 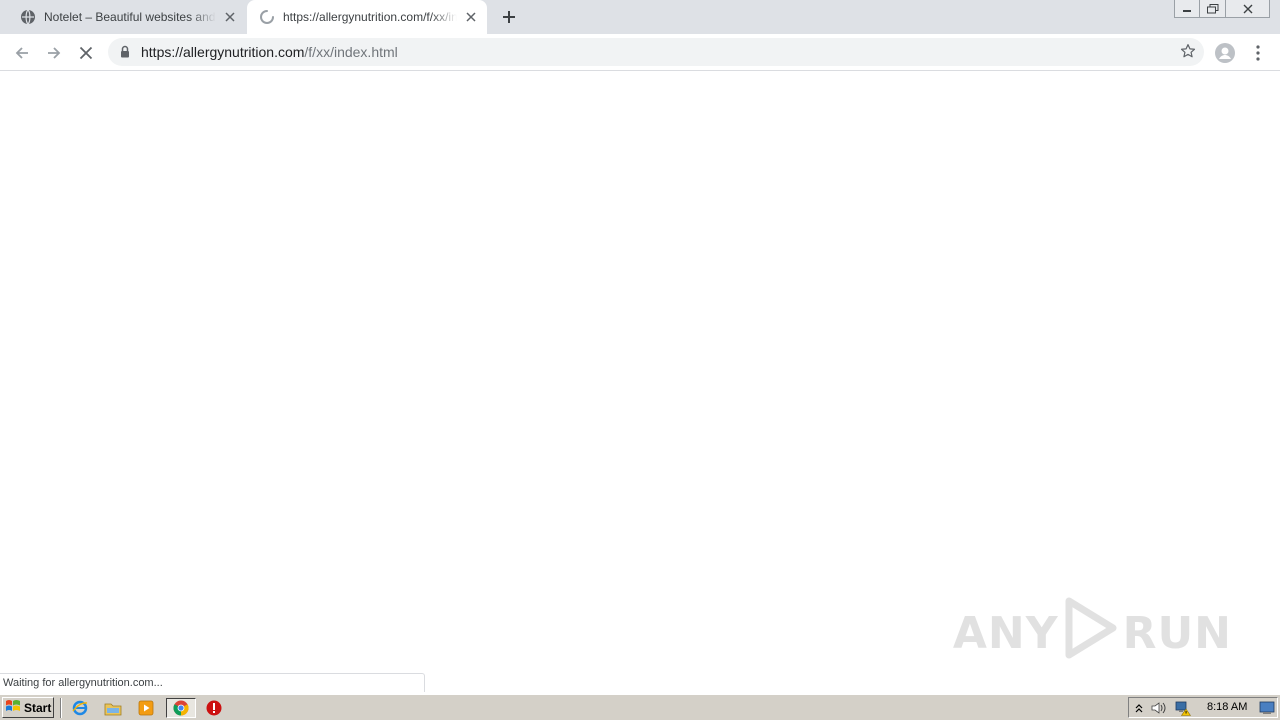 What do you see at coordinates (1005, 633) in the screenshot?
I see `watermark-left: ANY` at bounding box center [1005, 633].